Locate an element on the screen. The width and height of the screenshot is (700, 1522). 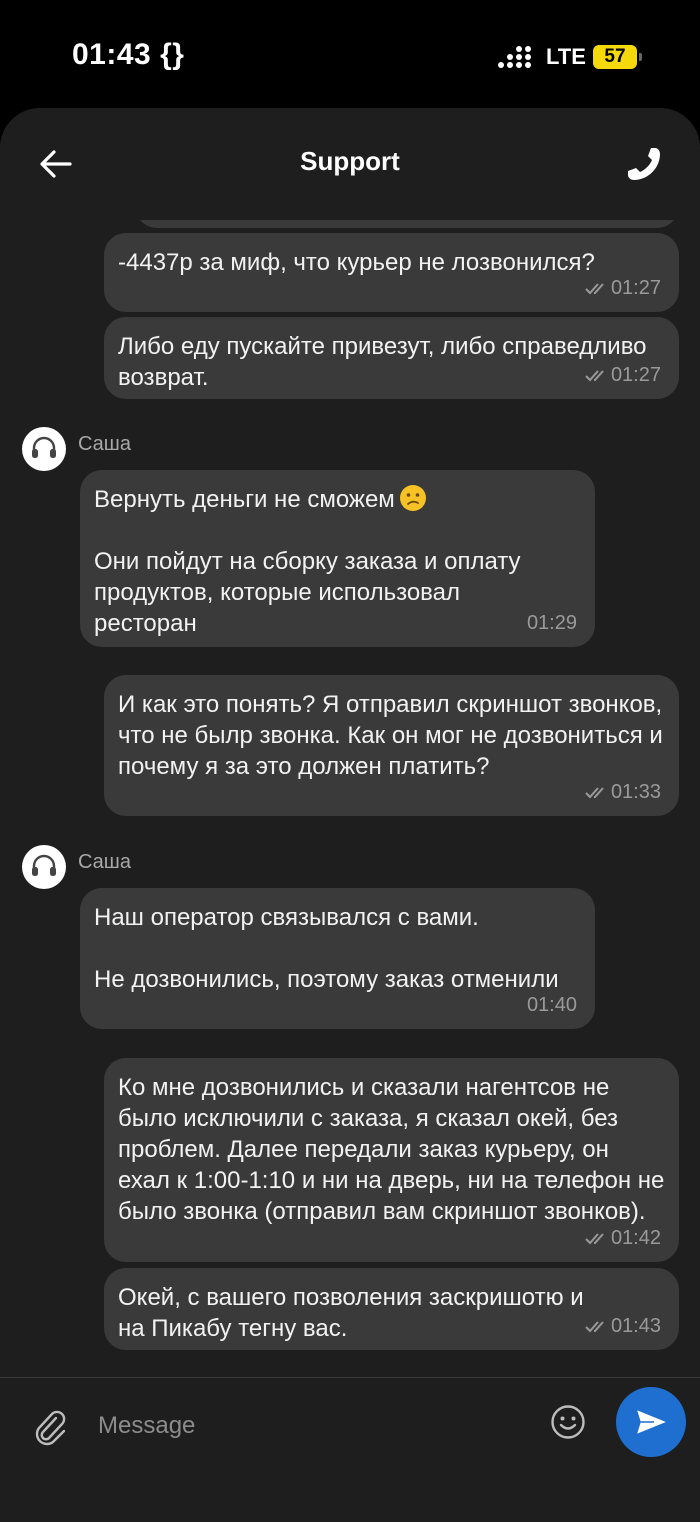
message-meta: 01:40 is located at coordinates (552, 1005).